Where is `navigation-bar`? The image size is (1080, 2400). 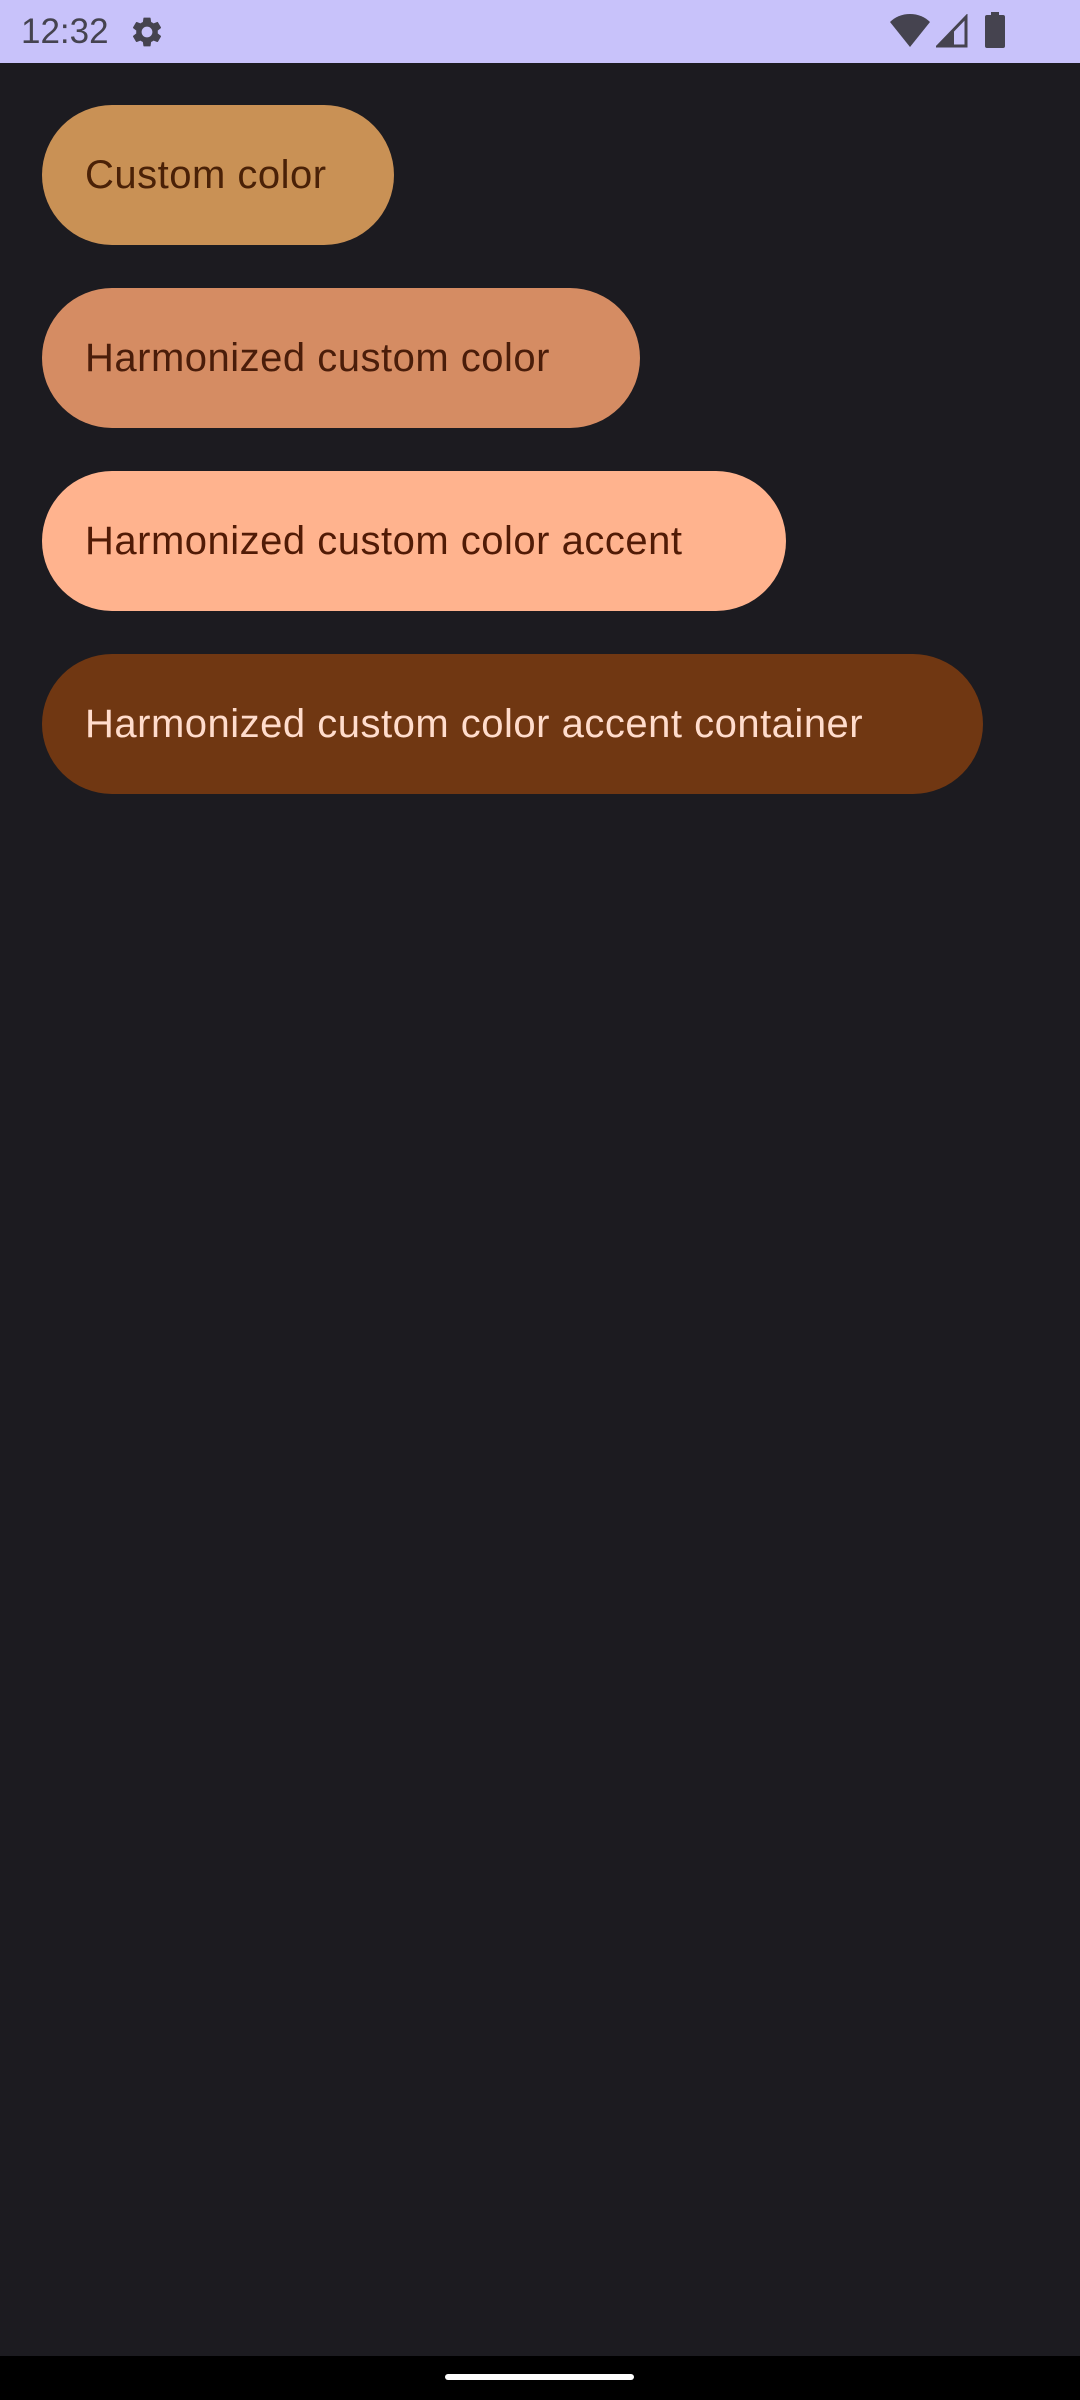
navigation-bar is located at coordinates (540, 2378).